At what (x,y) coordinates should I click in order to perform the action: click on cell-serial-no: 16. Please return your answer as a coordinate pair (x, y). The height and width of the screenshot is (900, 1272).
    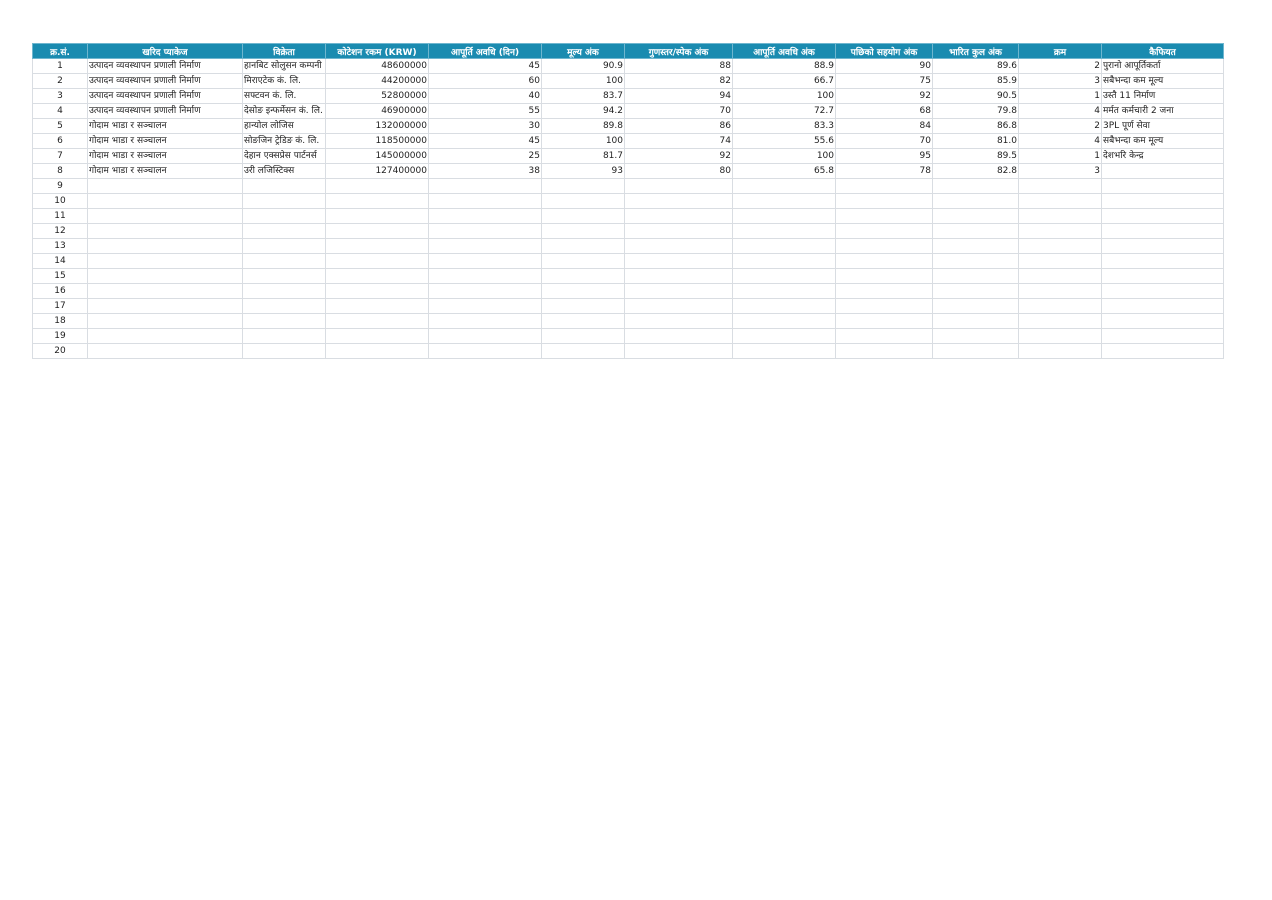
    Looking at the image, I should click on (60, 291).